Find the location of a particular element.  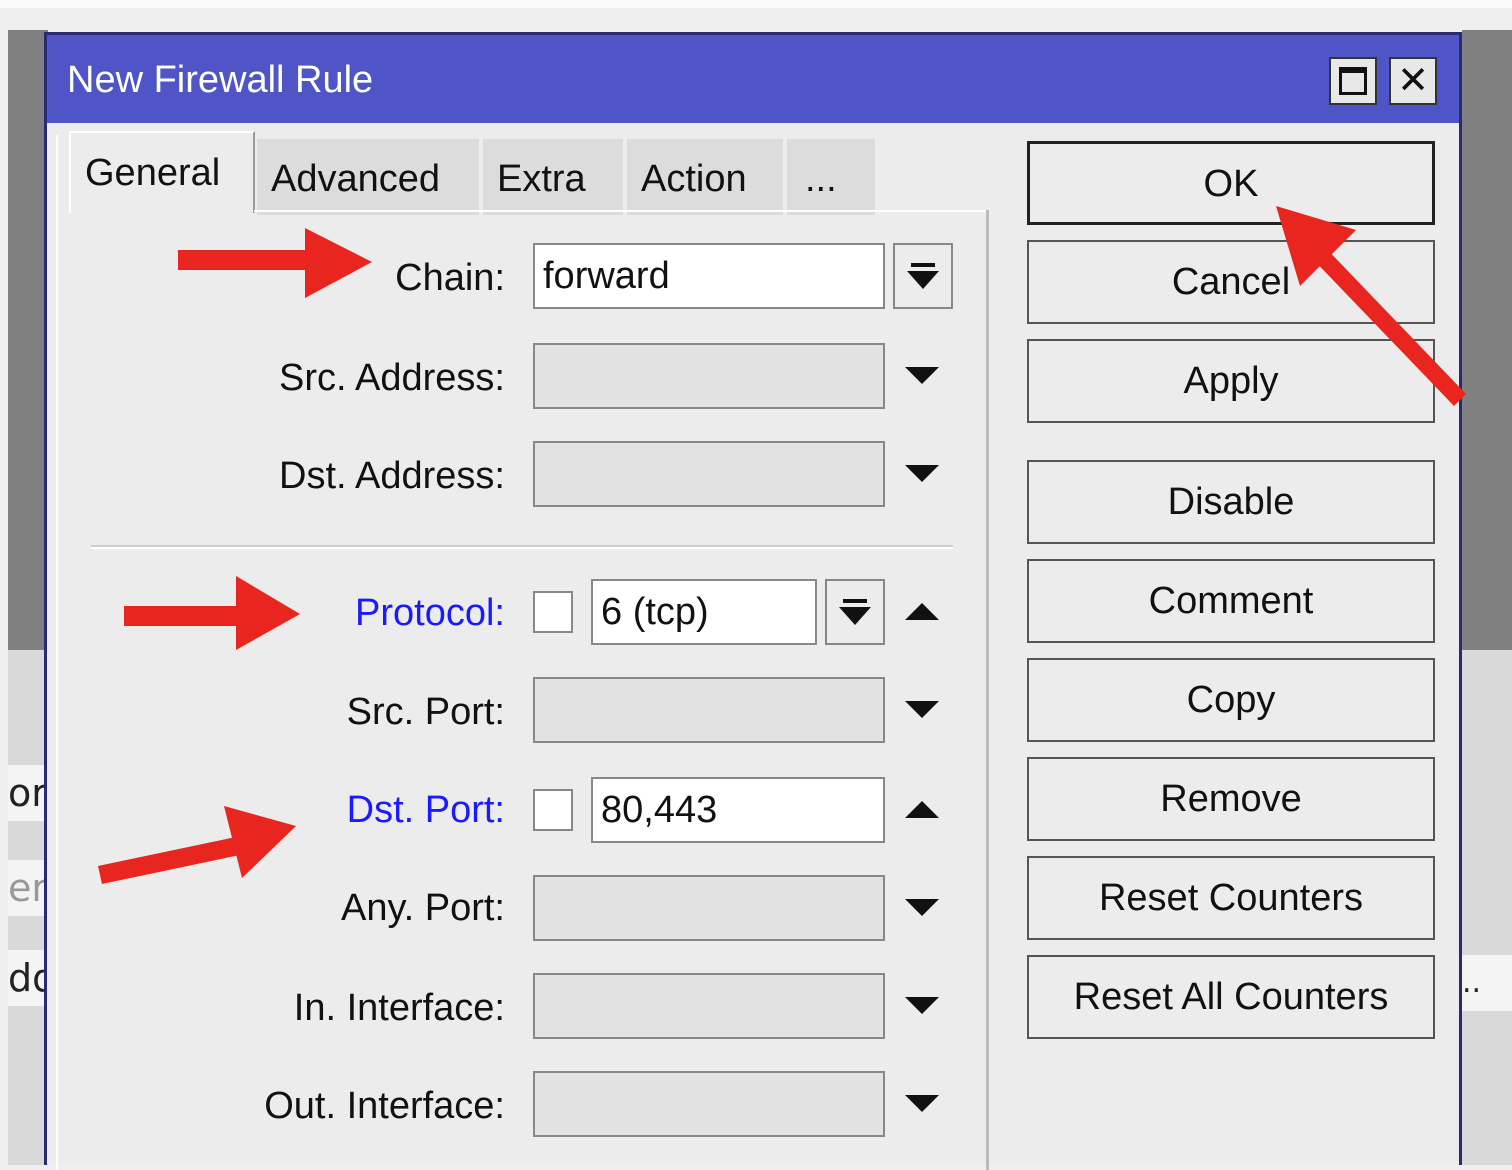

arrow-to-chain-icon is located at coordinates (275, 263).